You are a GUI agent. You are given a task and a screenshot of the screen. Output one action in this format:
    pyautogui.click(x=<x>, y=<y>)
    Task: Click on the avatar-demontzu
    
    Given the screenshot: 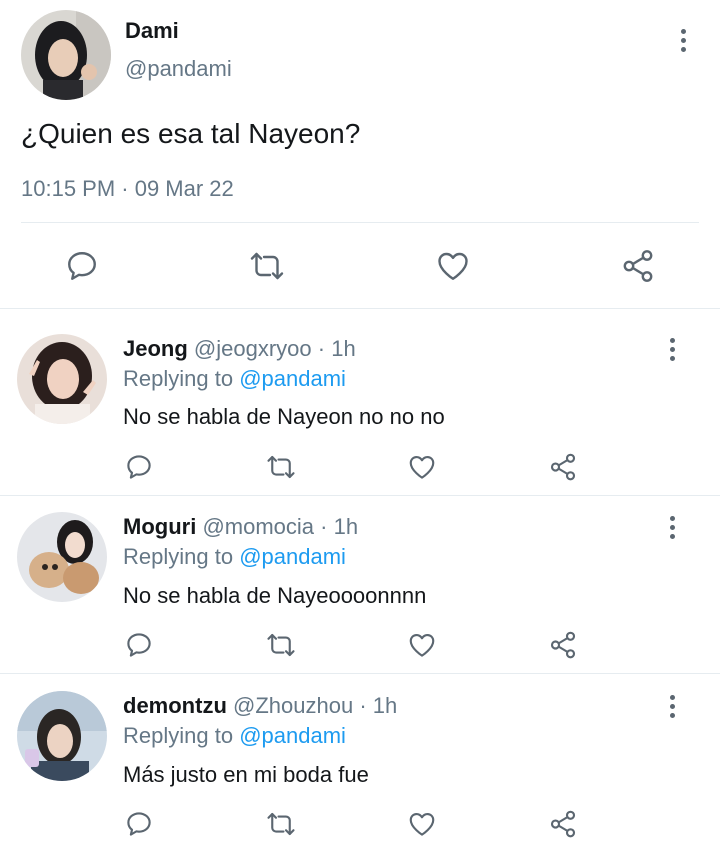 What is the action you would take?
    pyautogui.click(x=62, y=736)
    